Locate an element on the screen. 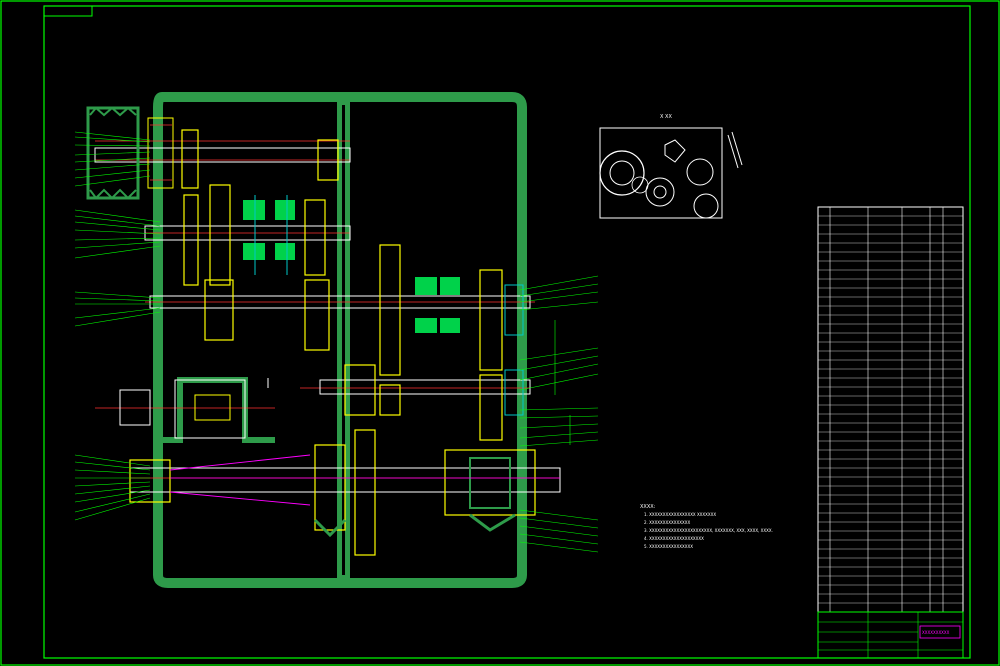  parts-list-table is located at coordinates (890, 409).